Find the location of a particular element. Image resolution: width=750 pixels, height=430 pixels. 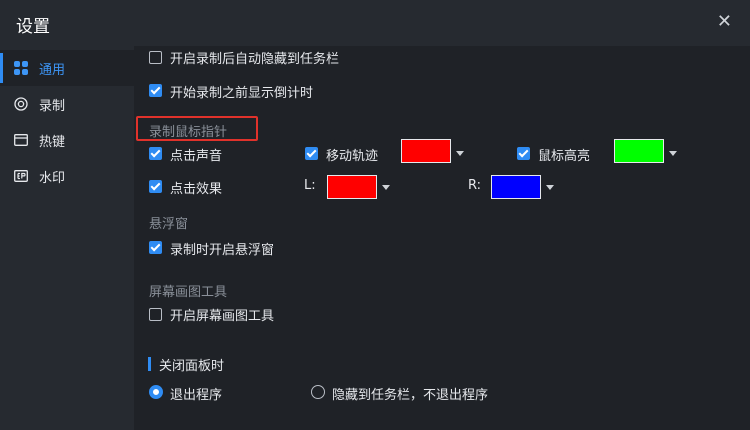

countdown-label: 开始录制之前显示倒计时 is located at coordinates (242, 93).